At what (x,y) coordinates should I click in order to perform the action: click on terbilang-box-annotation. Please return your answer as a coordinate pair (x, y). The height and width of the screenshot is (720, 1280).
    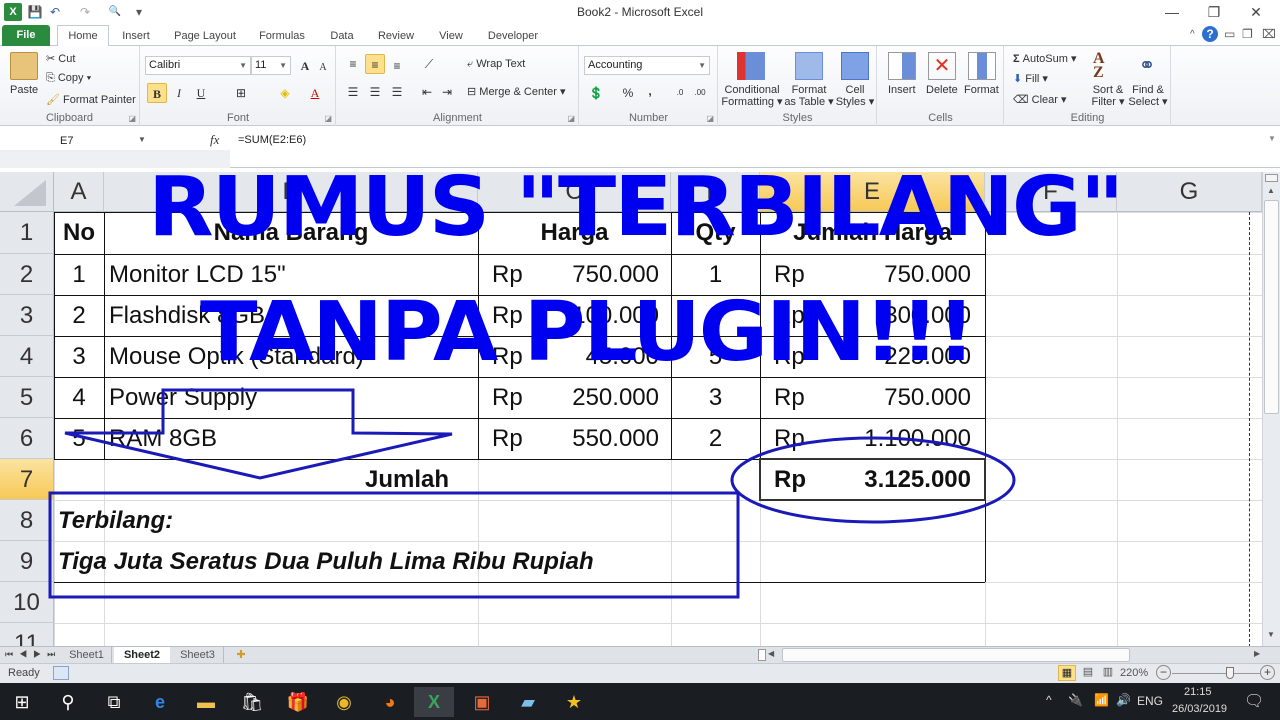
    Looking at the image, I should click on (394, 545).